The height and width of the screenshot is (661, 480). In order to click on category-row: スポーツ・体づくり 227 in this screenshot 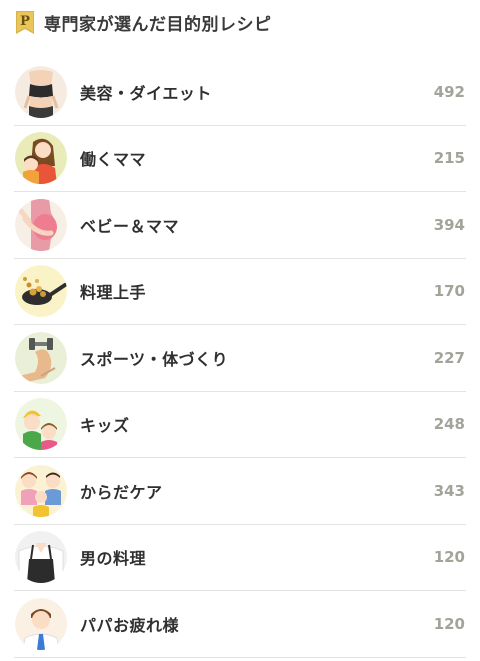, I will do `click(240, 358)`.